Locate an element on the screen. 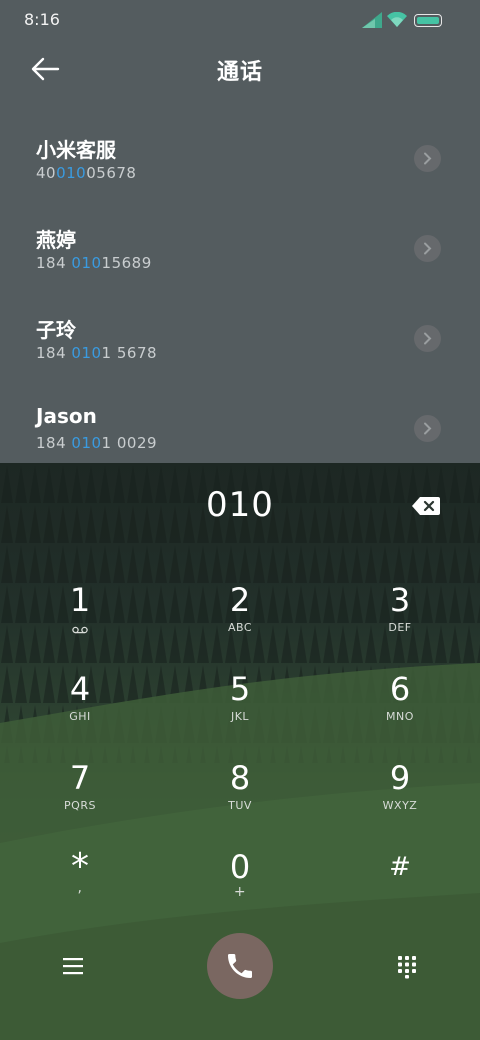 The width and height of the screenshot is (480, 1040). battery-icon is located at coordinates (428, 20).